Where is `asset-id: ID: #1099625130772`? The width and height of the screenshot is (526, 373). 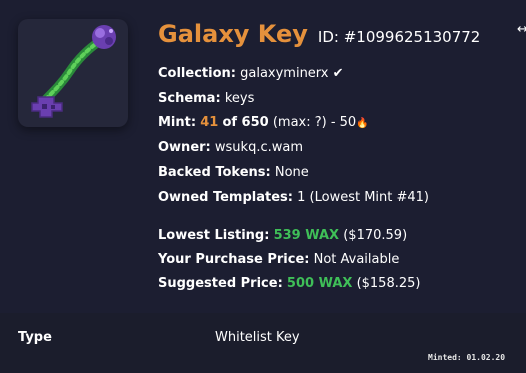
asset-id: ID: #1099625130772 is located at coordinates (399, 37).